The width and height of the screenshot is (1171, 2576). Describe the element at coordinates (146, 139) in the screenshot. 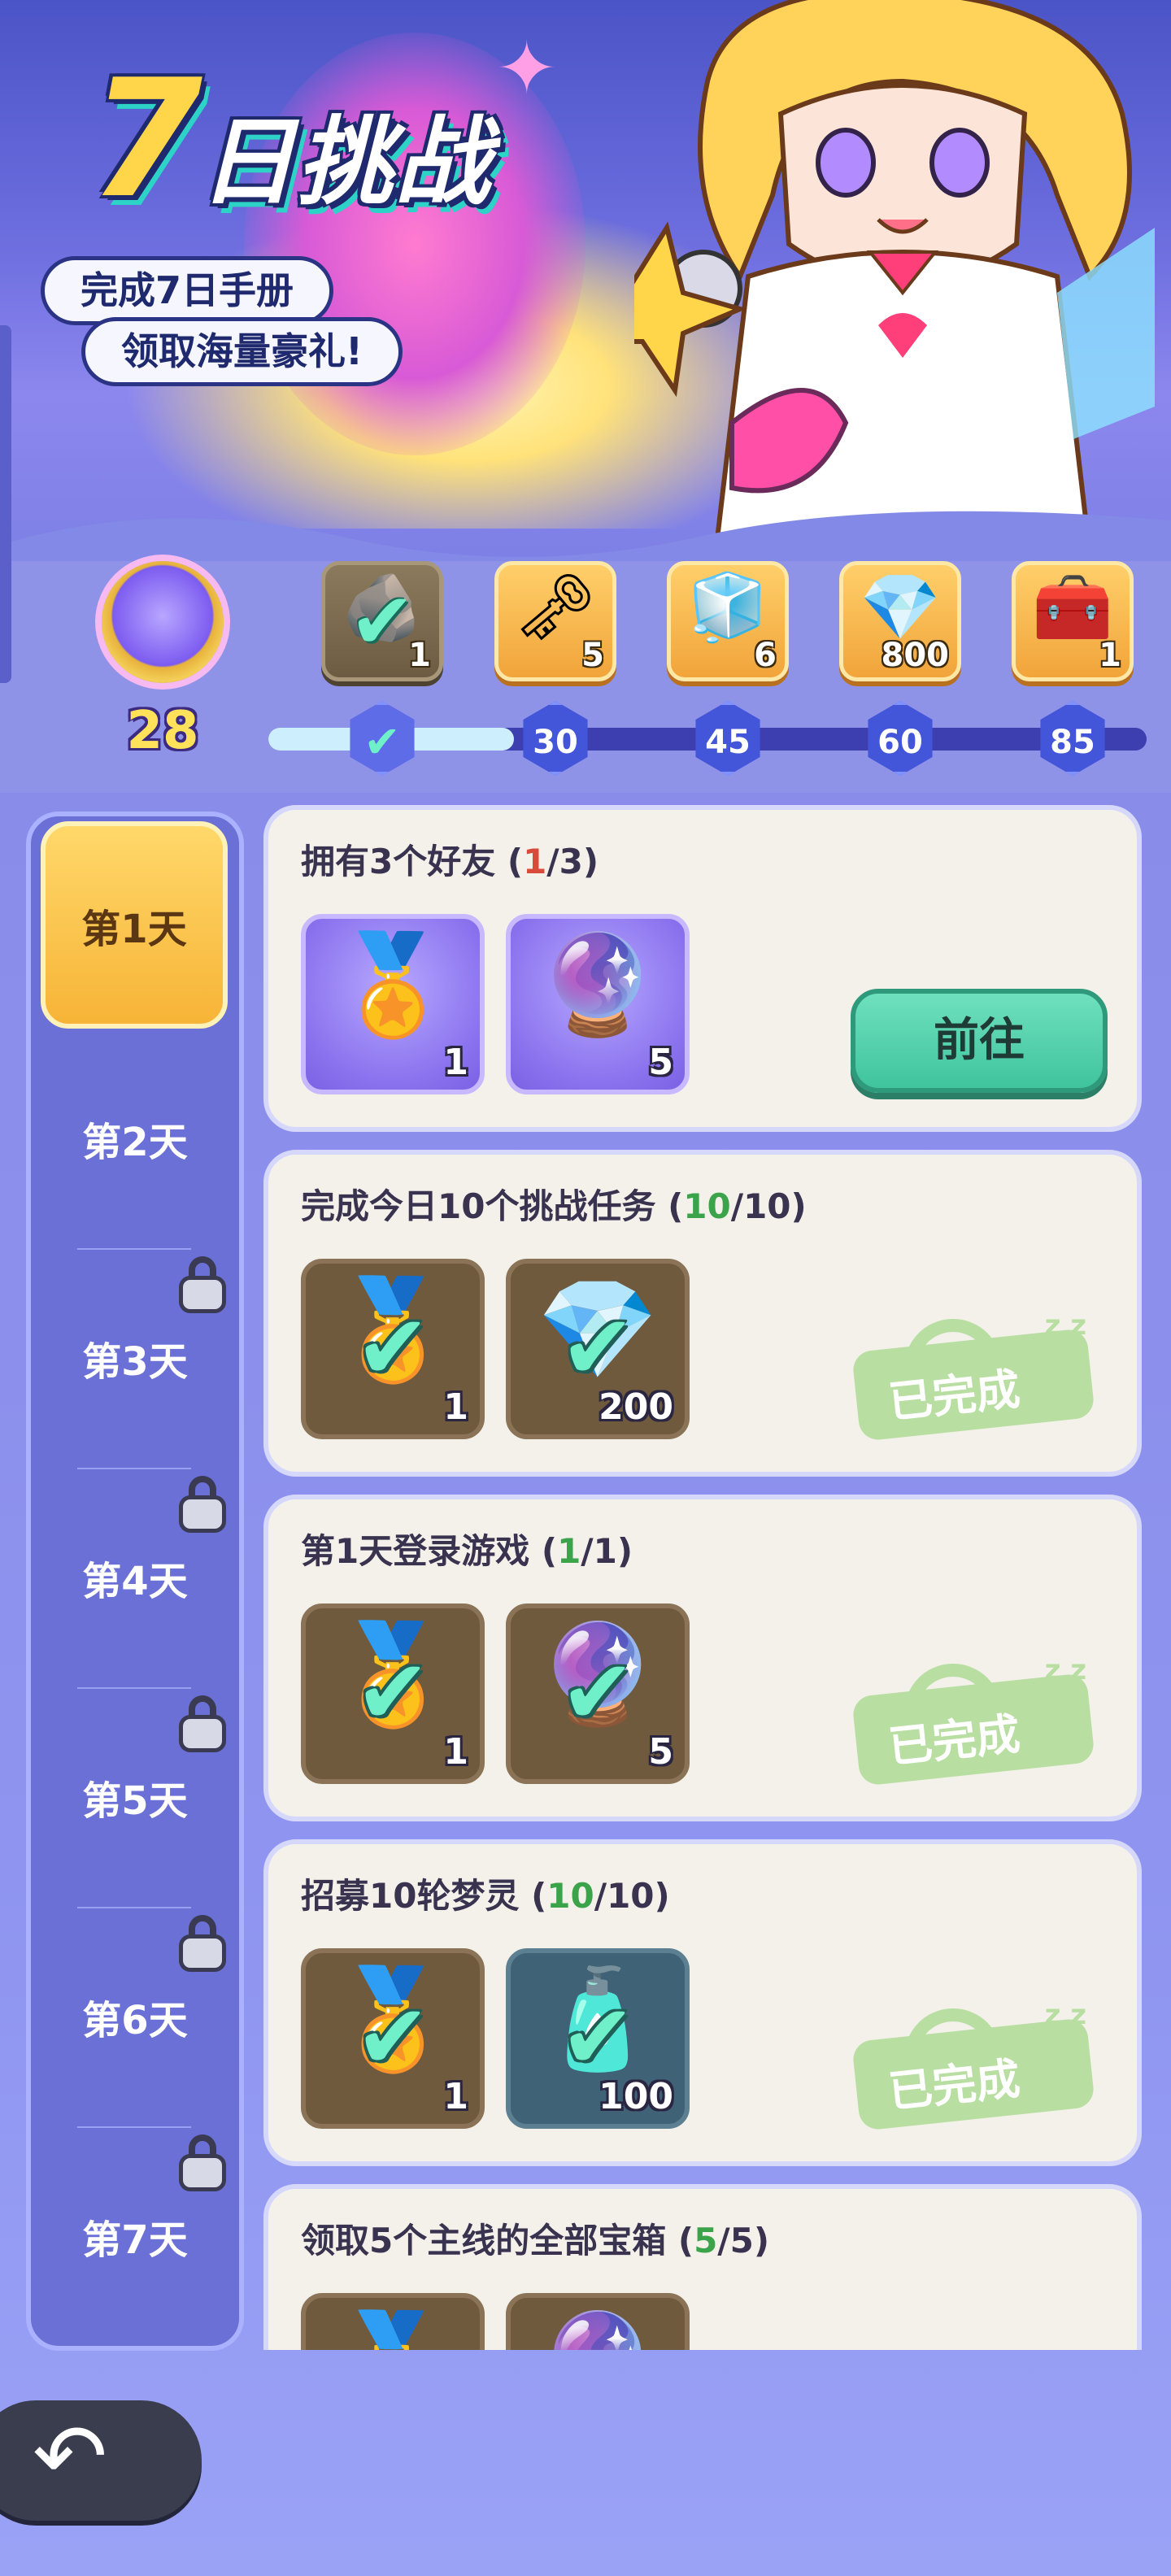

I see `title-digit: 7` at that location.